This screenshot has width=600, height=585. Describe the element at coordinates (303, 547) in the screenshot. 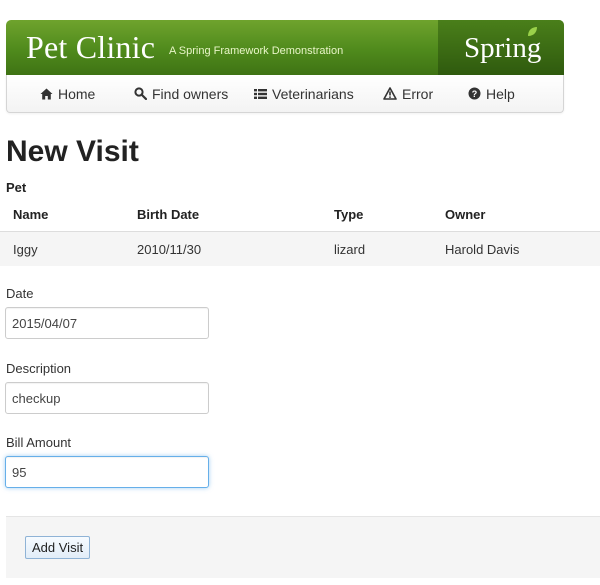

I see `form-actions: Add Visit` at that location.